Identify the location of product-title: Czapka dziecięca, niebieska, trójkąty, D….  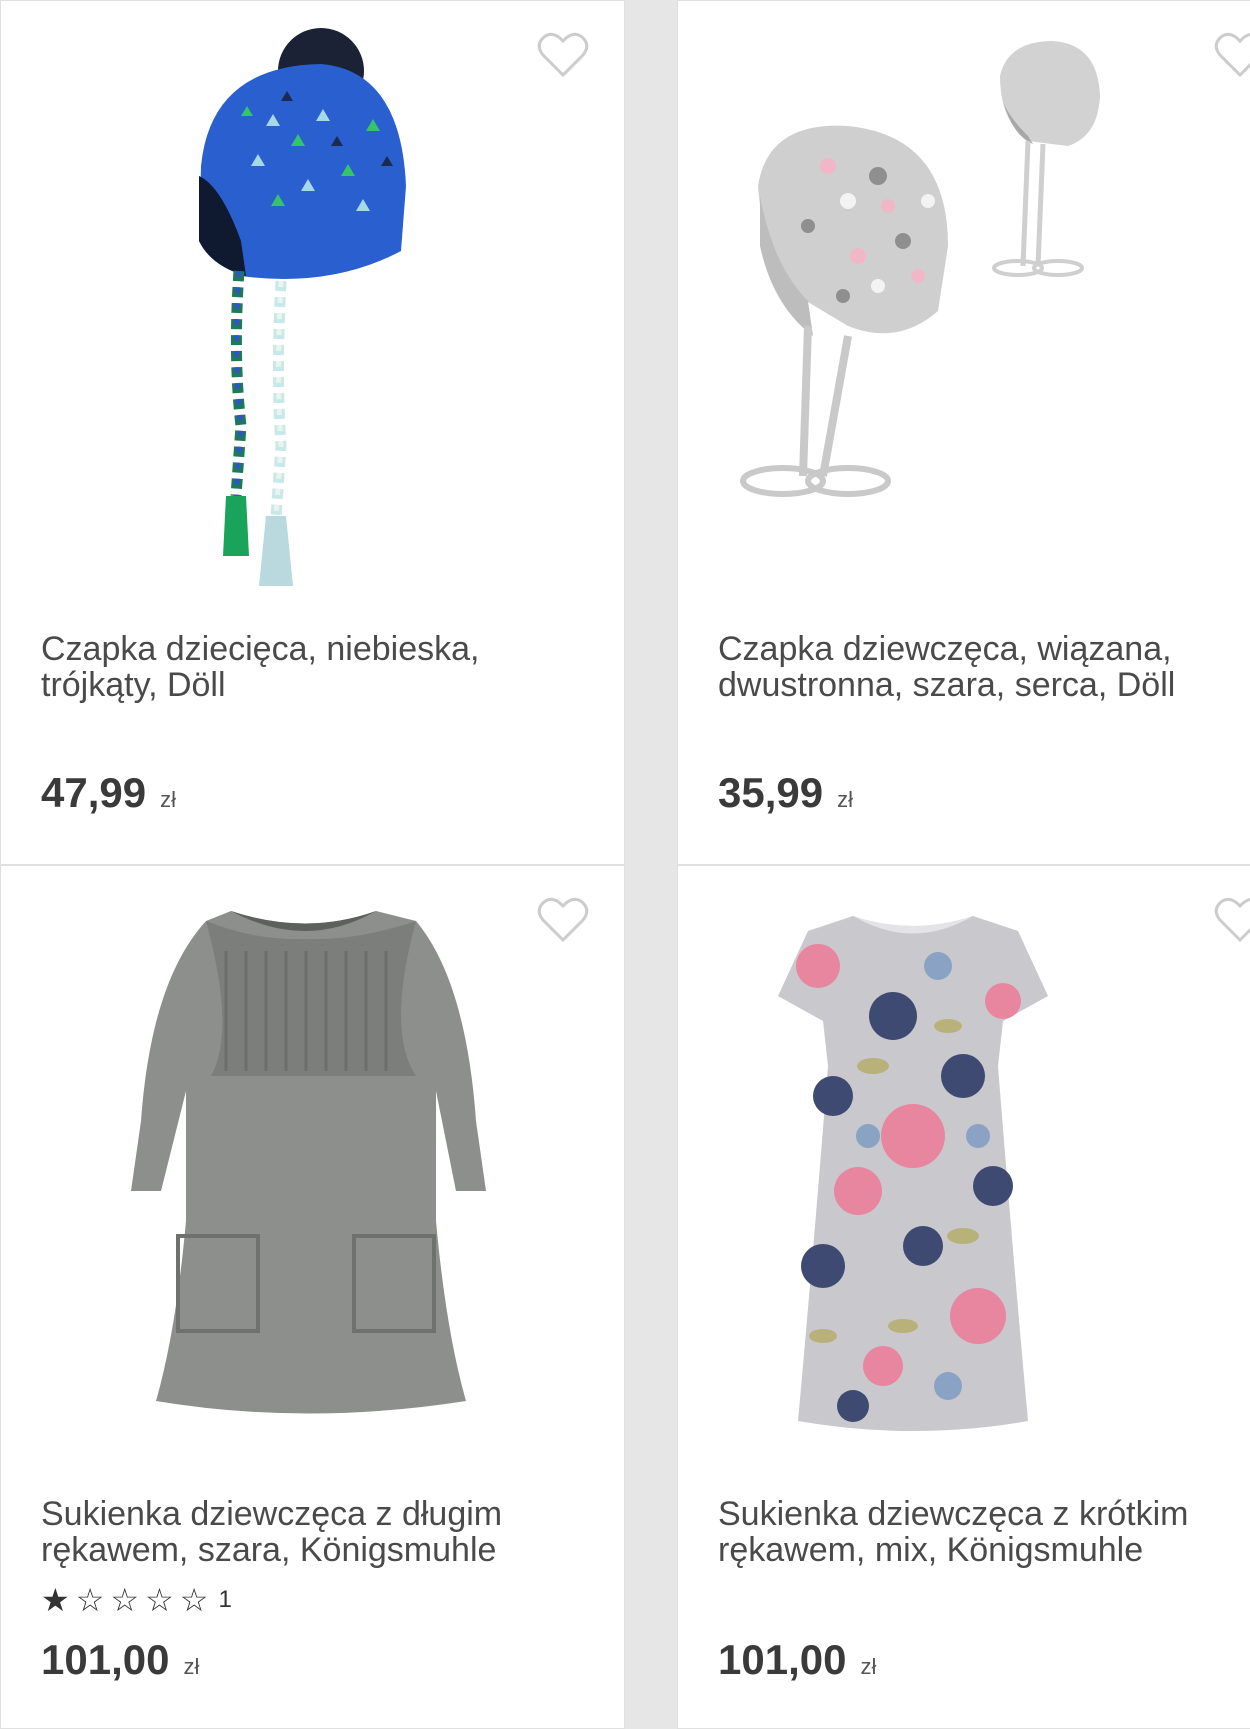
(311, 667).